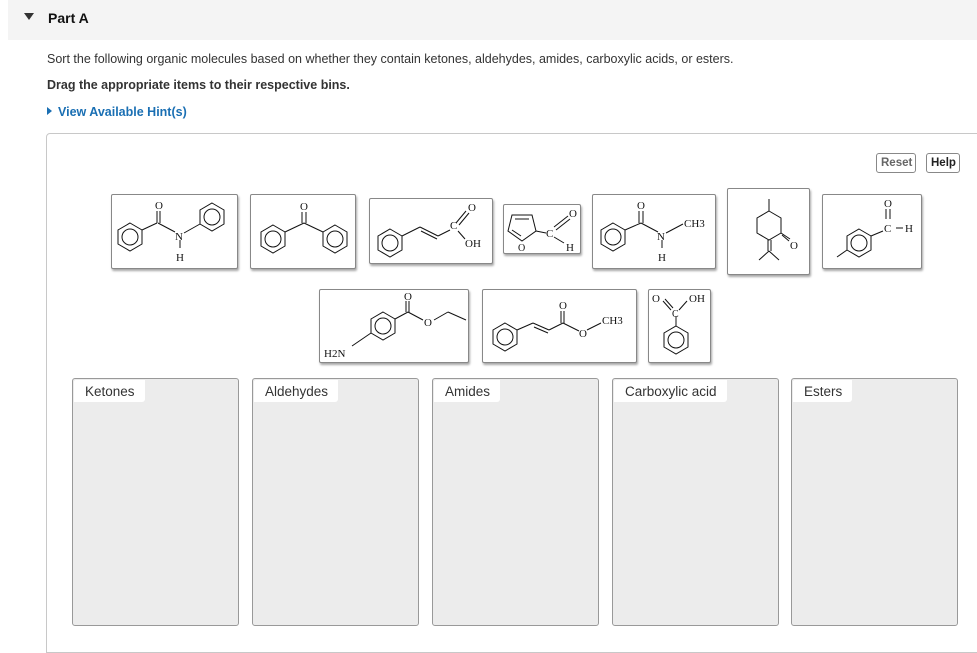  What do you see at coordinates (695, 502) in the screenshot?
I see `bin-carboxylic-acid: Carboxylic acid` at bounding box center [695, 502].